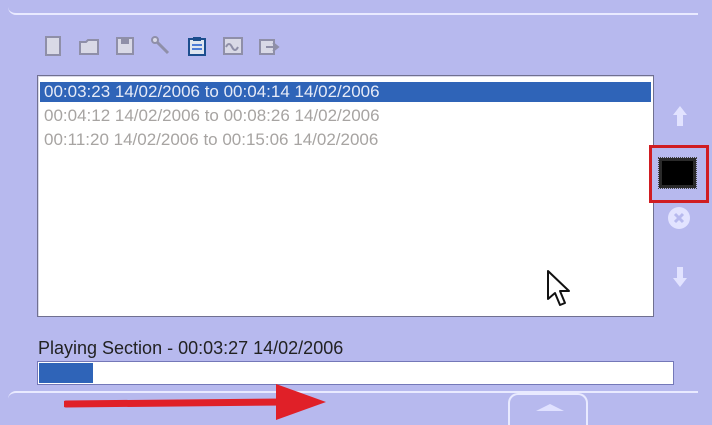 The width and height of the screenshot is (712, 425). Describe the element at coordinates (680, 116) in the screenshot. I see `up-arrow-icon` at that location.